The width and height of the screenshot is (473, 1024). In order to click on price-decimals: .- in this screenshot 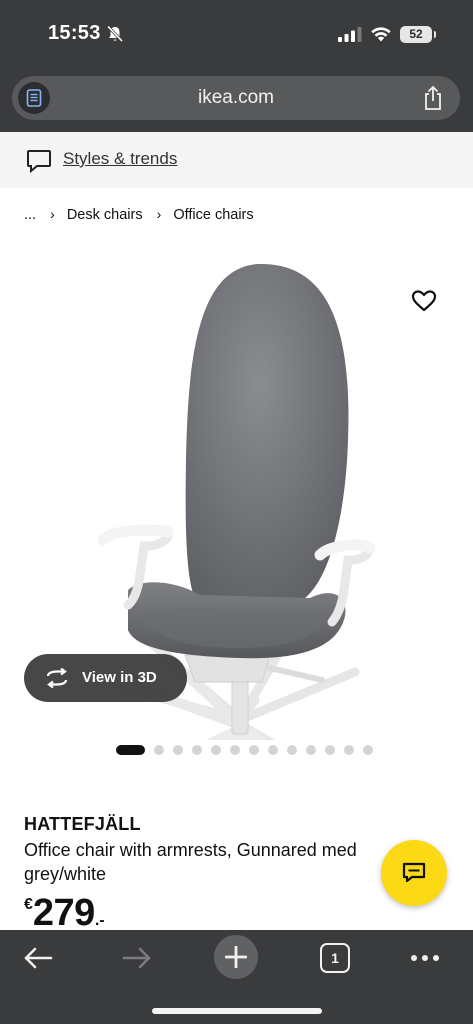, I will do `click(99, 920)`.